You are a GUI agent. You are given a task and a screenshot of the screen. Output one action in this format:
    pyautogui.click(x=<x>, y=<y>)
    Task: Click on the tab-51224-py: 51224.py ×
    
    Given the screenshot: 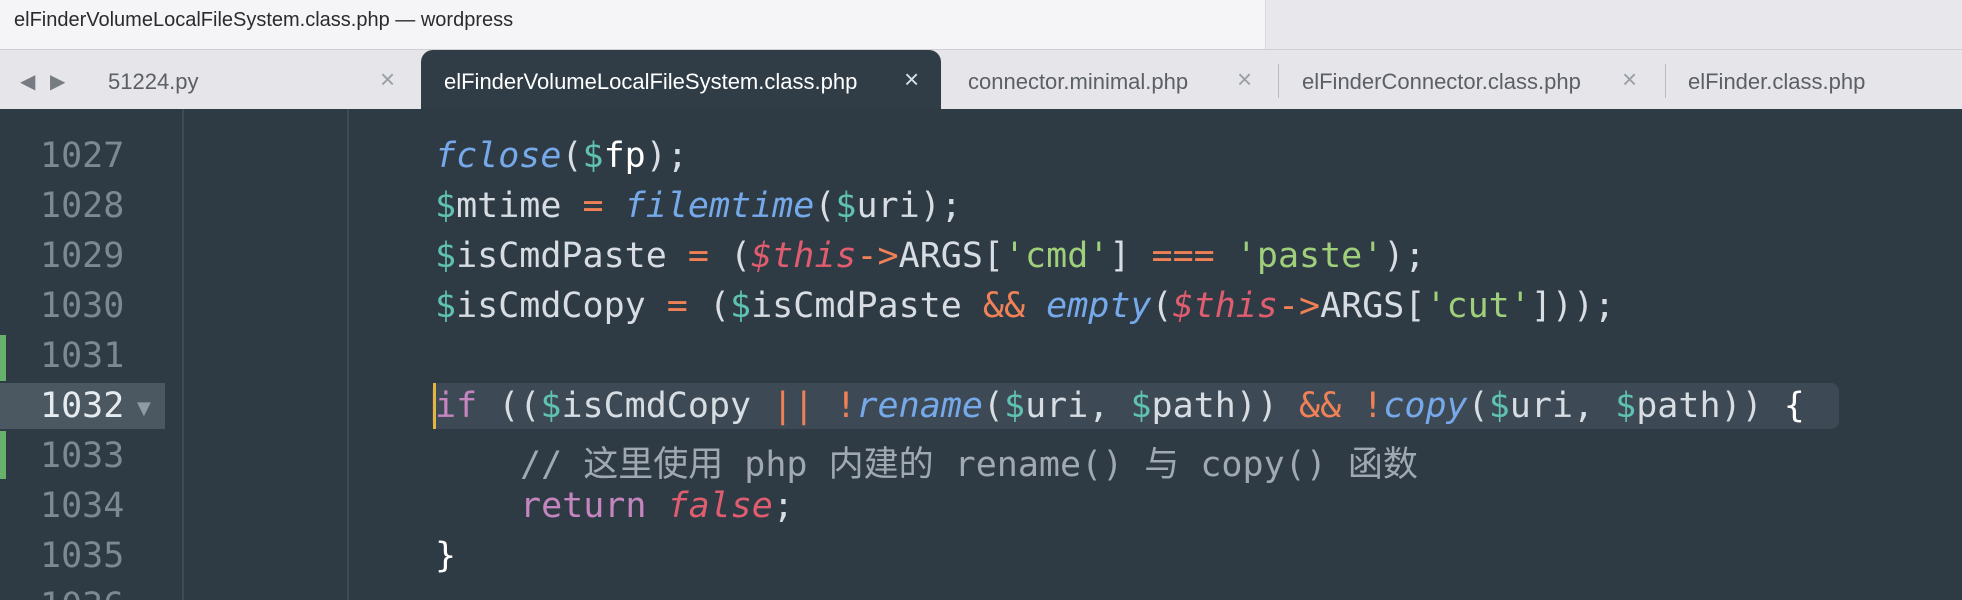 What is the action you would take?
    pyautogui.click(x=240, y=80)
    